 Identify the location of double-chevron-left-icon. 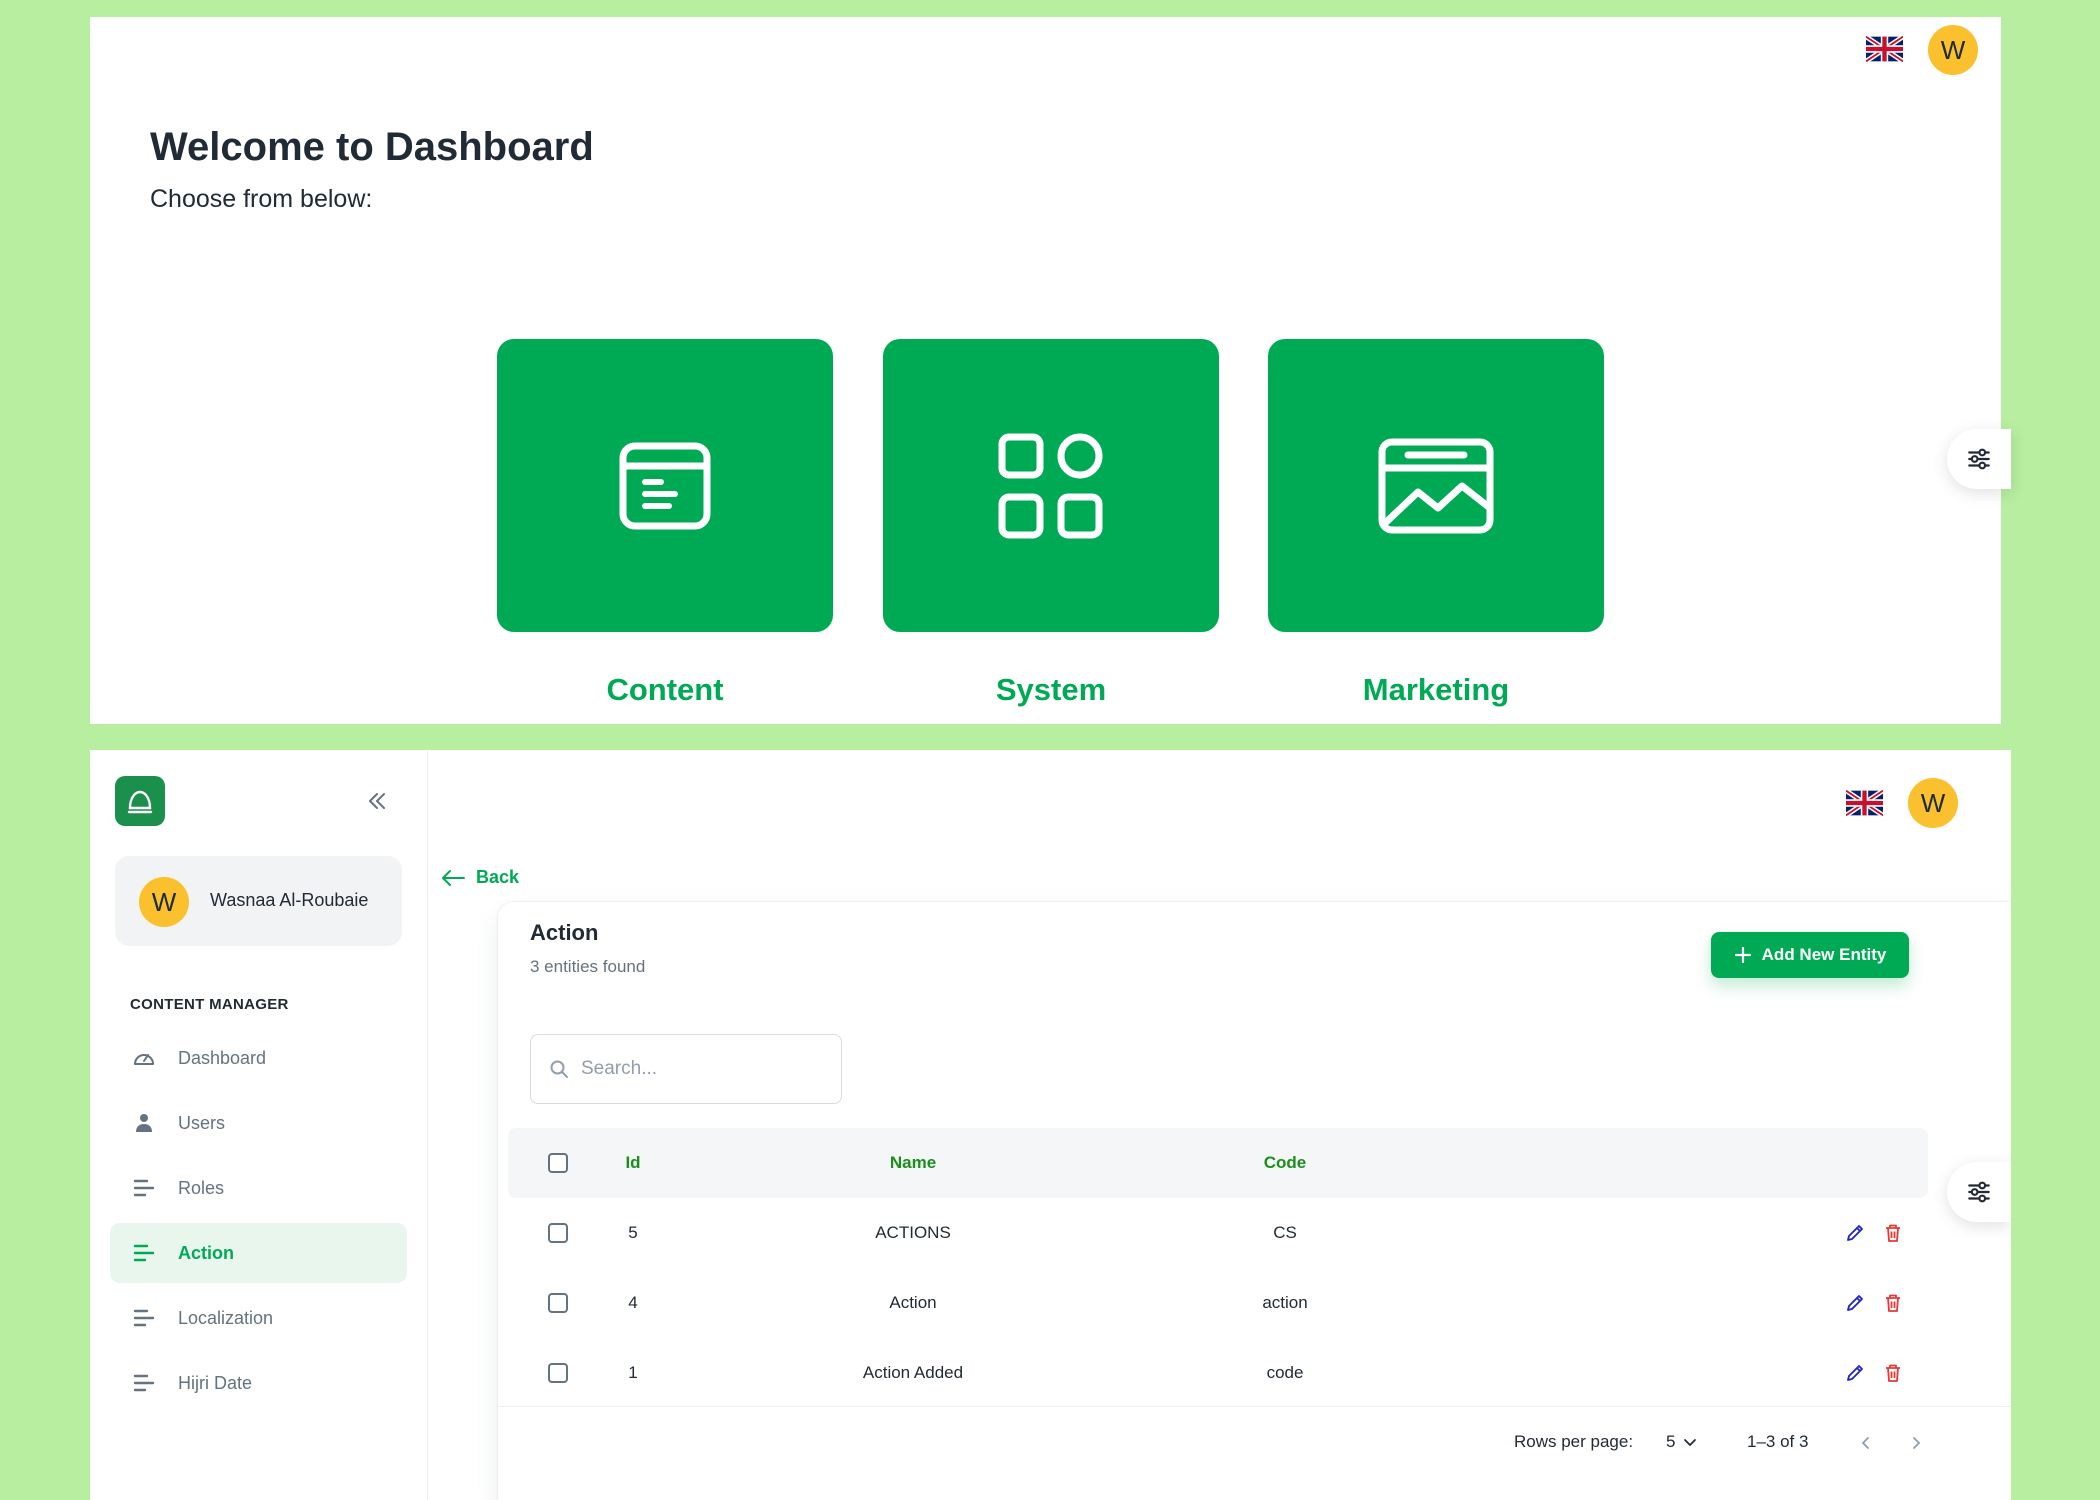
(377, 801).